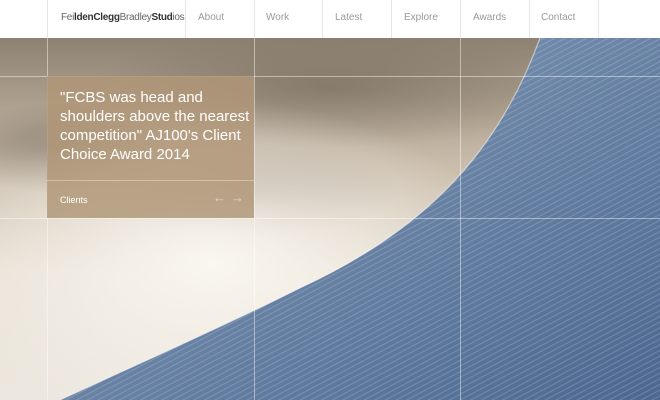 The image size is (660, 400). Describe the element at coordinates (150, 180) in the screenshot. I see `quote-divider` at that location.